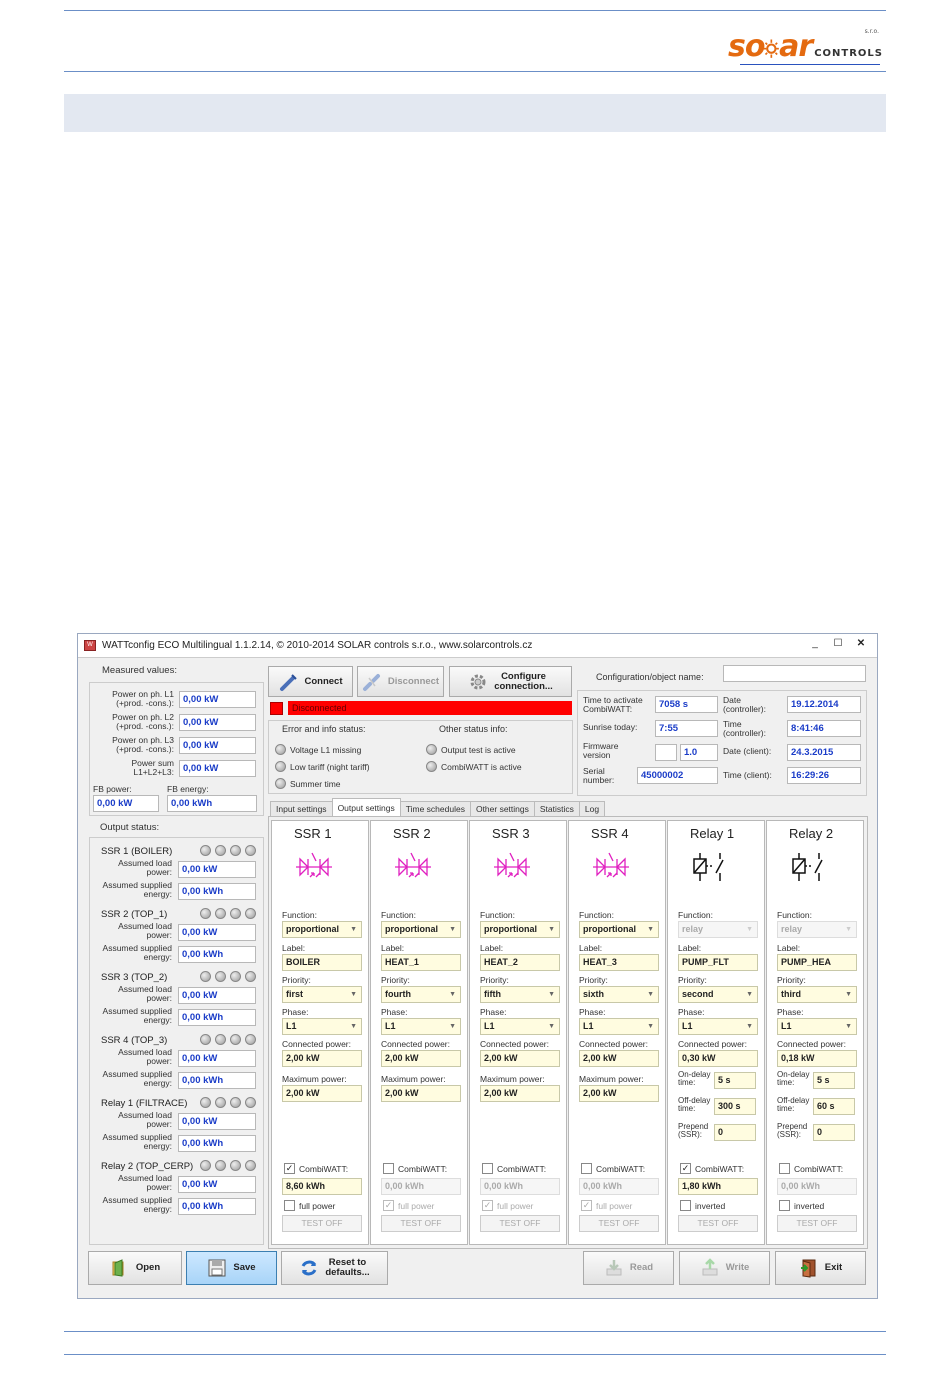 The width and height of the screenshot is (950, 1387). I want to click on error-status-text: Low tariff (night tariff), so click(330, 767).